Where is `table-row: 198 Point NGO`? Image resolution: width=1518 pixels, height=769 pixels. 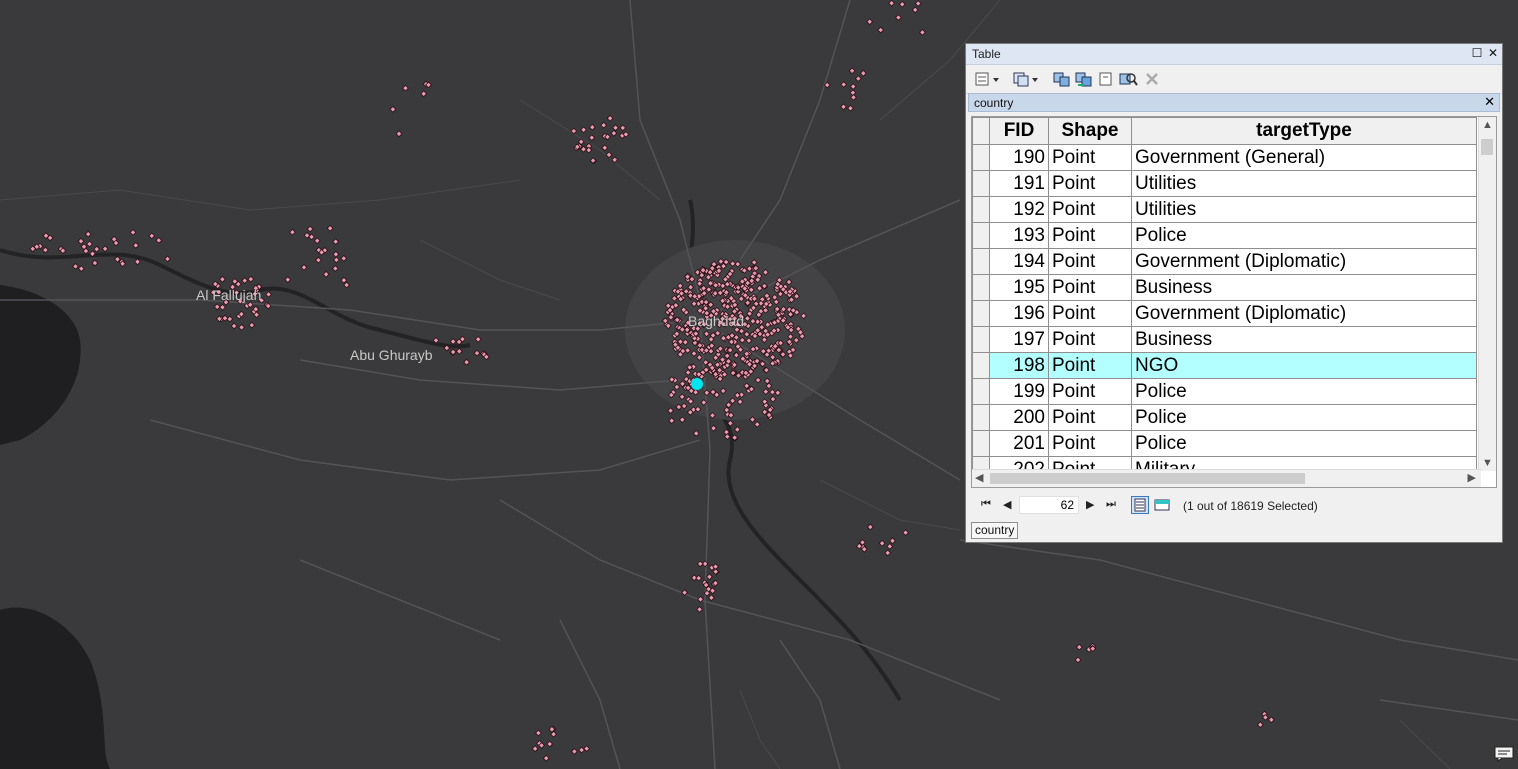 table-row: 198 Point NGO is located at coordinates (1224, 365).